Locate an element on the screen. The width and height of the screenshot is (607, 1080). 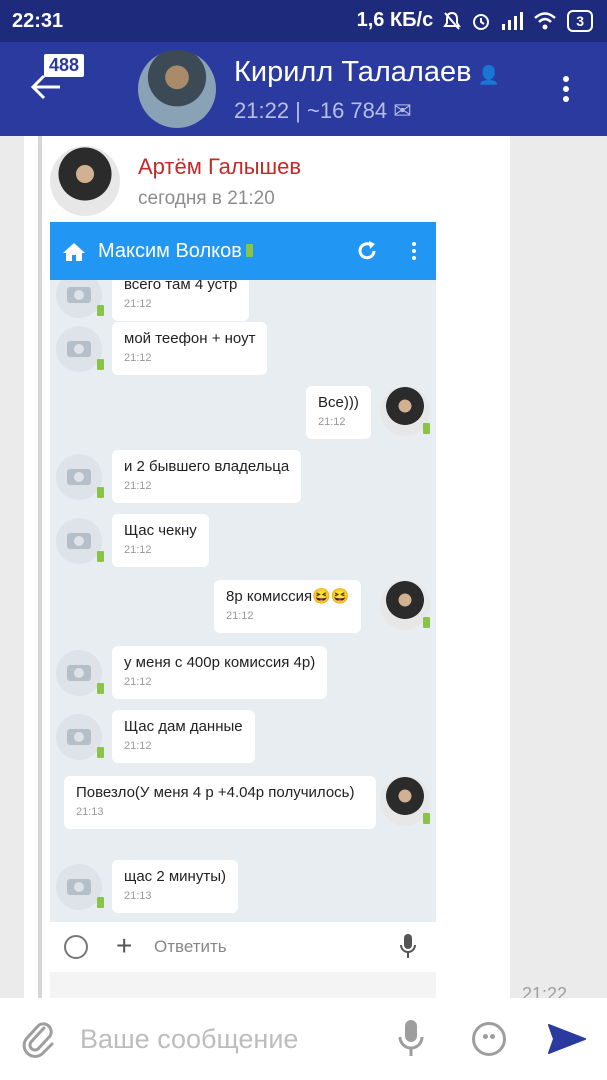
message-bubble: мой теефон + ноут 21:12 is located at coordinates (190, 348).